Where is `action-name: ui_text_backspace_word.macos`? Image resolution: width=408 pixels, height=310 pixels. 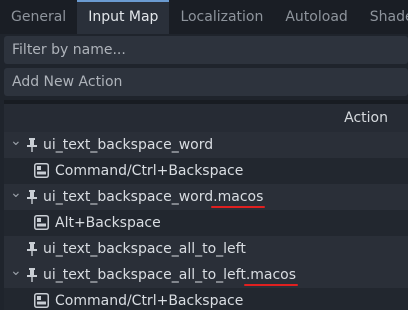 action-name: ui_text_backspace_word.macos is located at coordinates (153, 197).